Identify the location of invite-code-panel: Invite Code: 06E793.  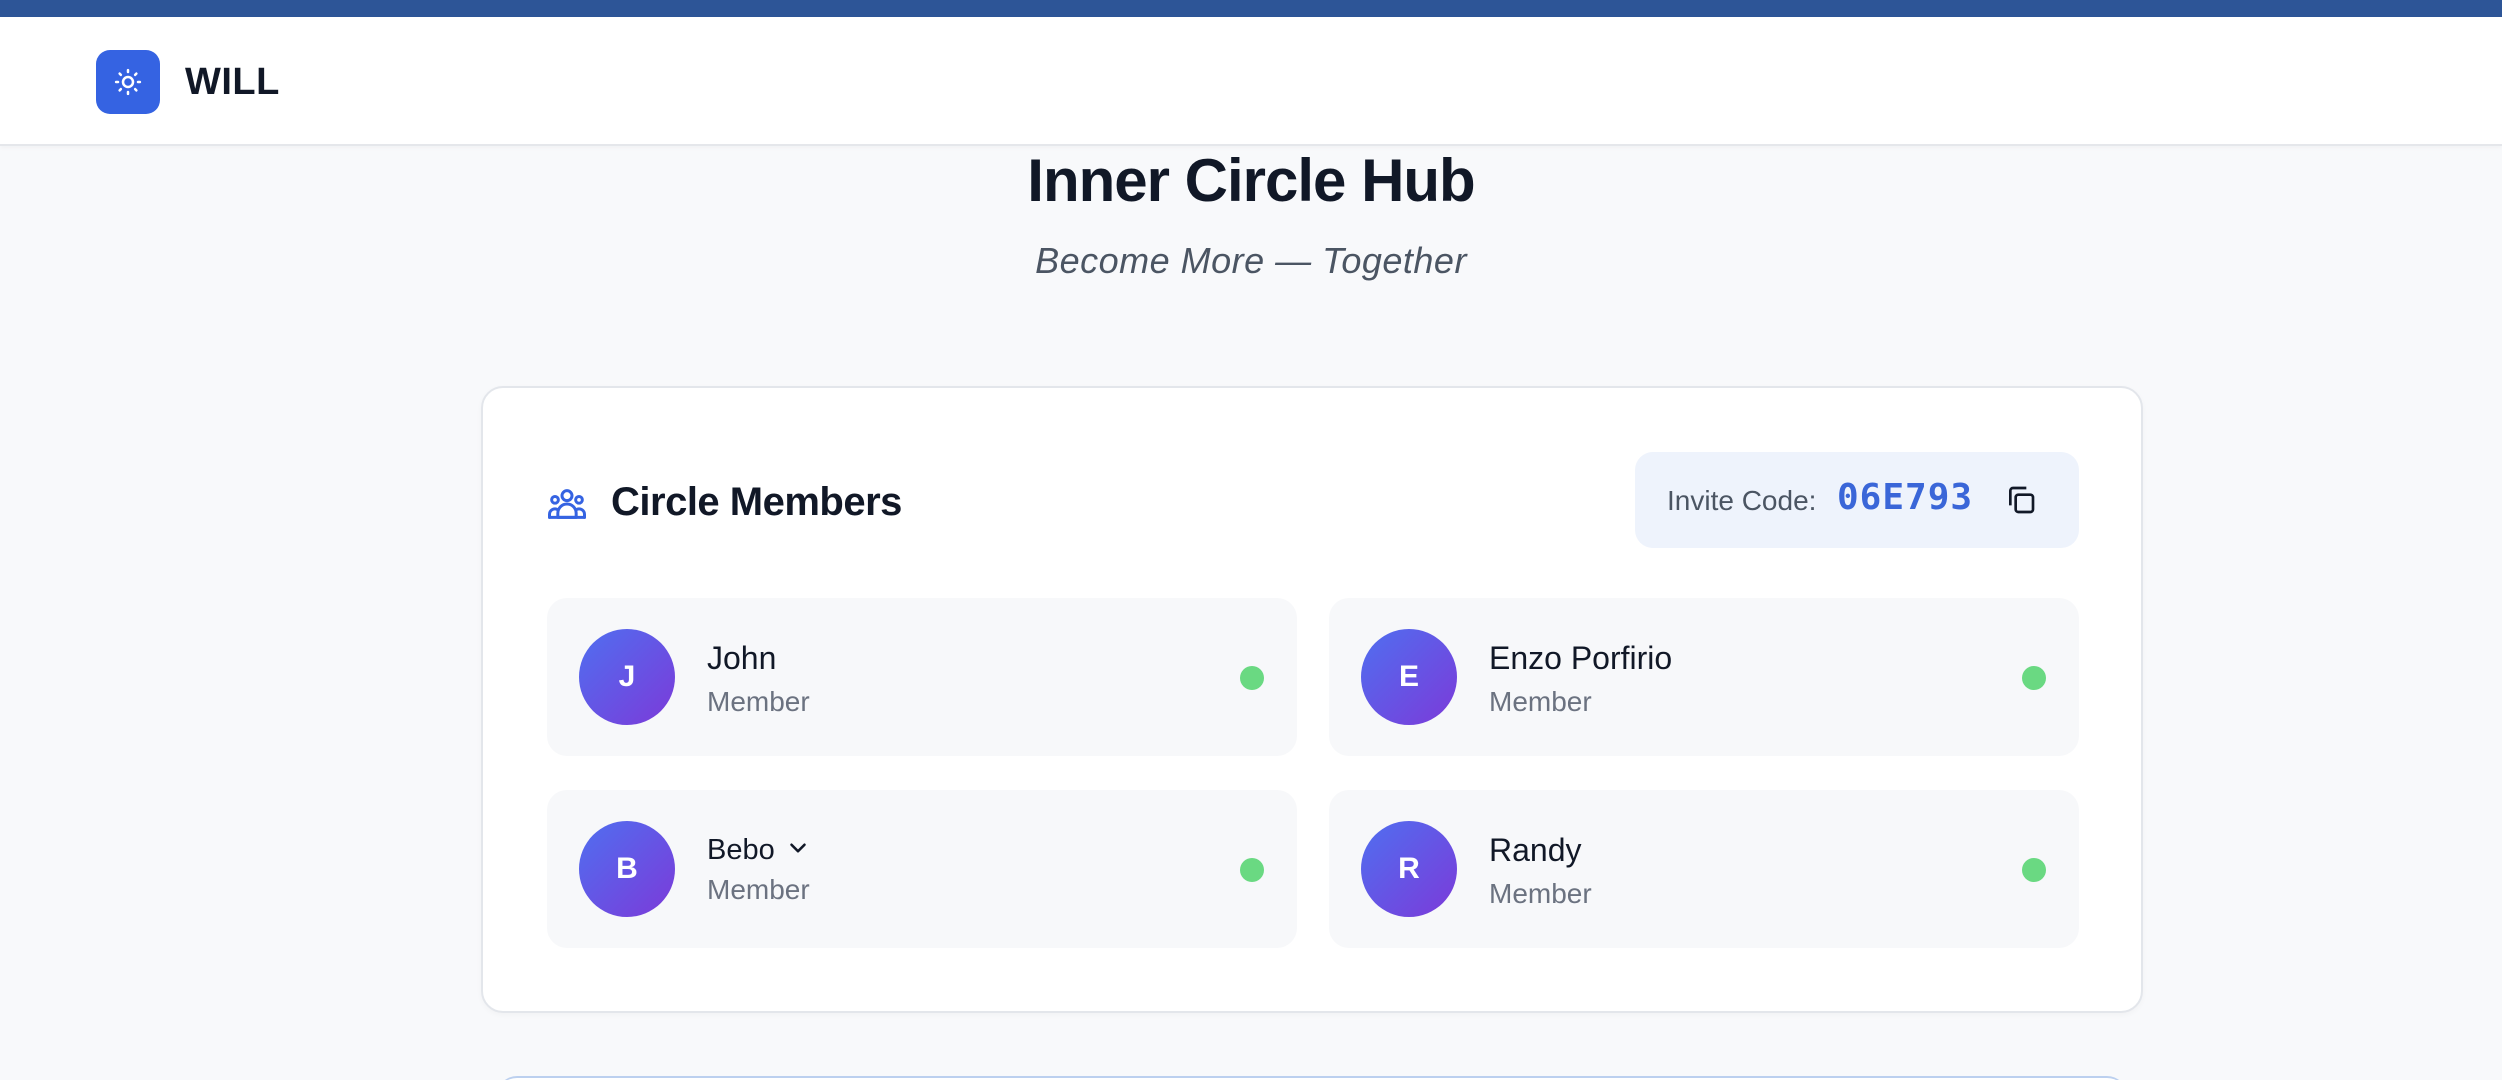
(1857, 500).